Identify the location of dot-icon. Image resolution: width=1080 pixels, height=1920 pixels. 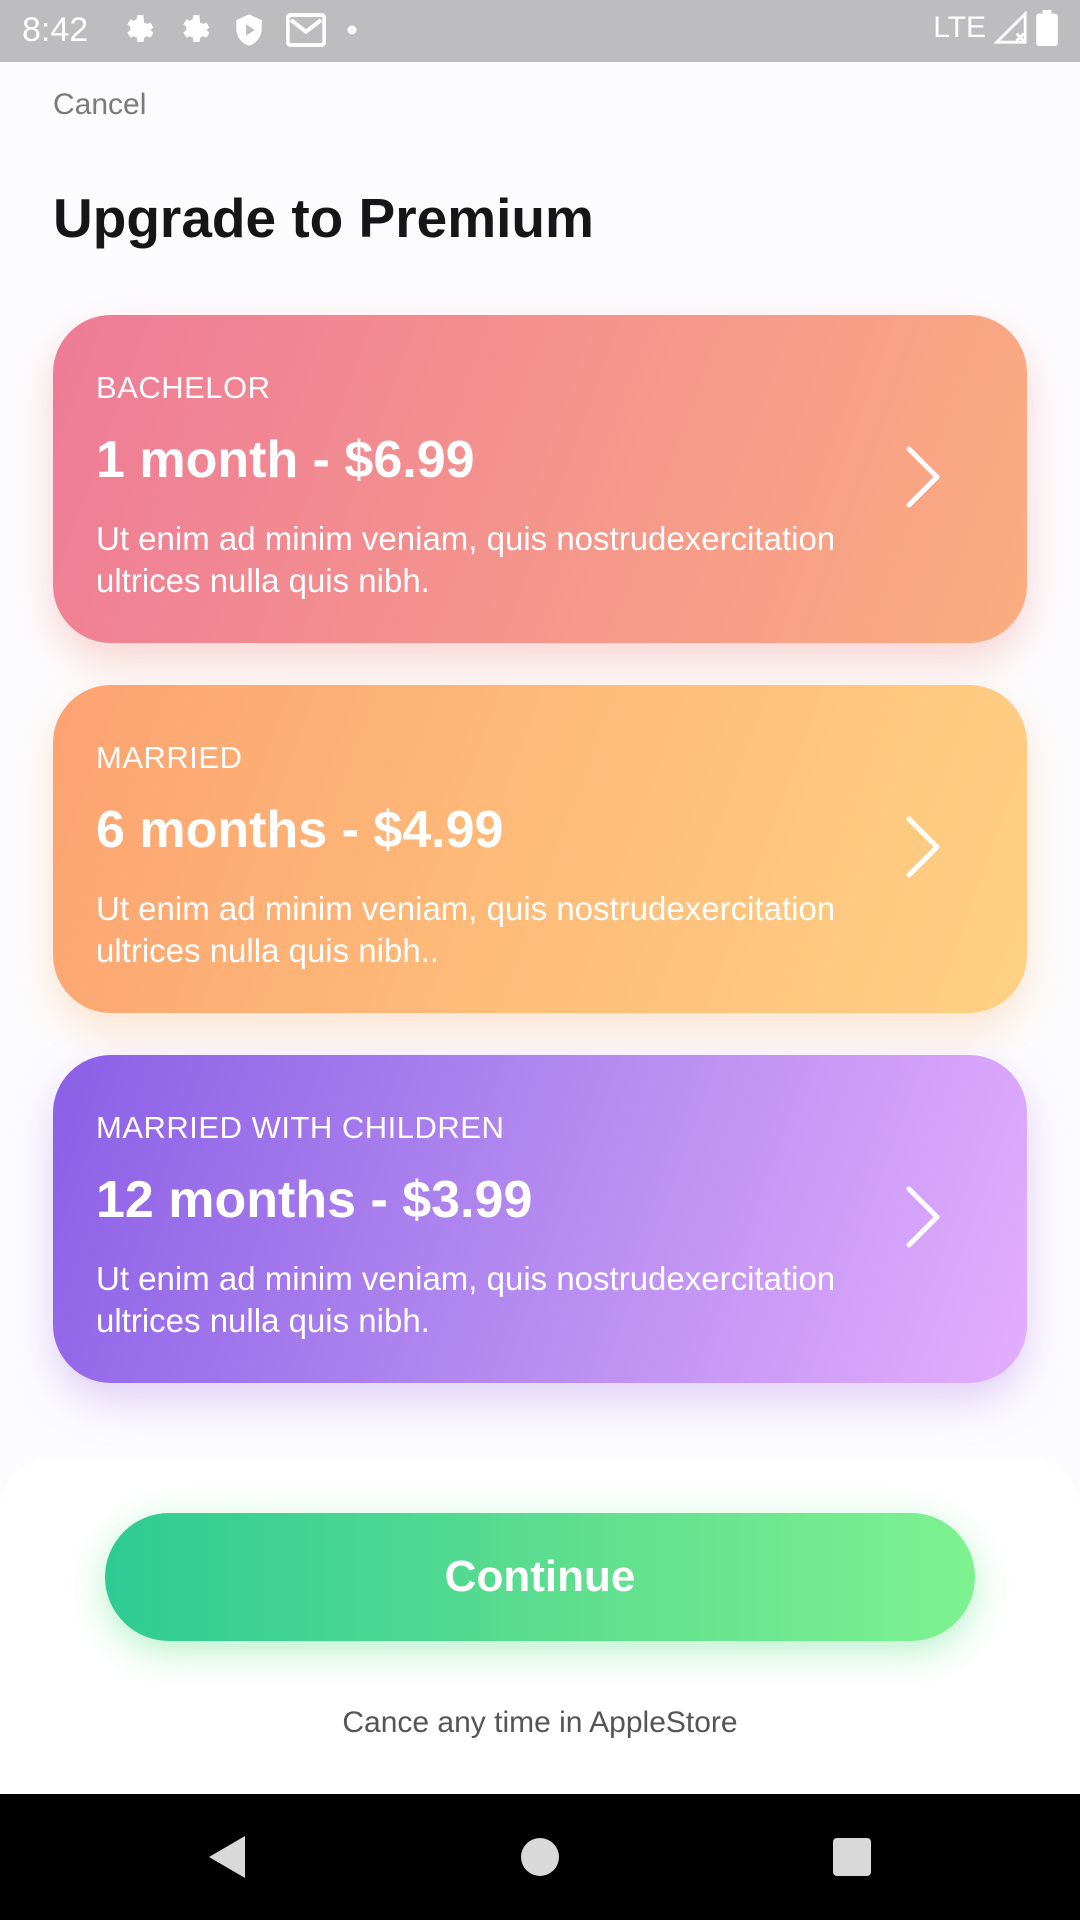
(352, 30).